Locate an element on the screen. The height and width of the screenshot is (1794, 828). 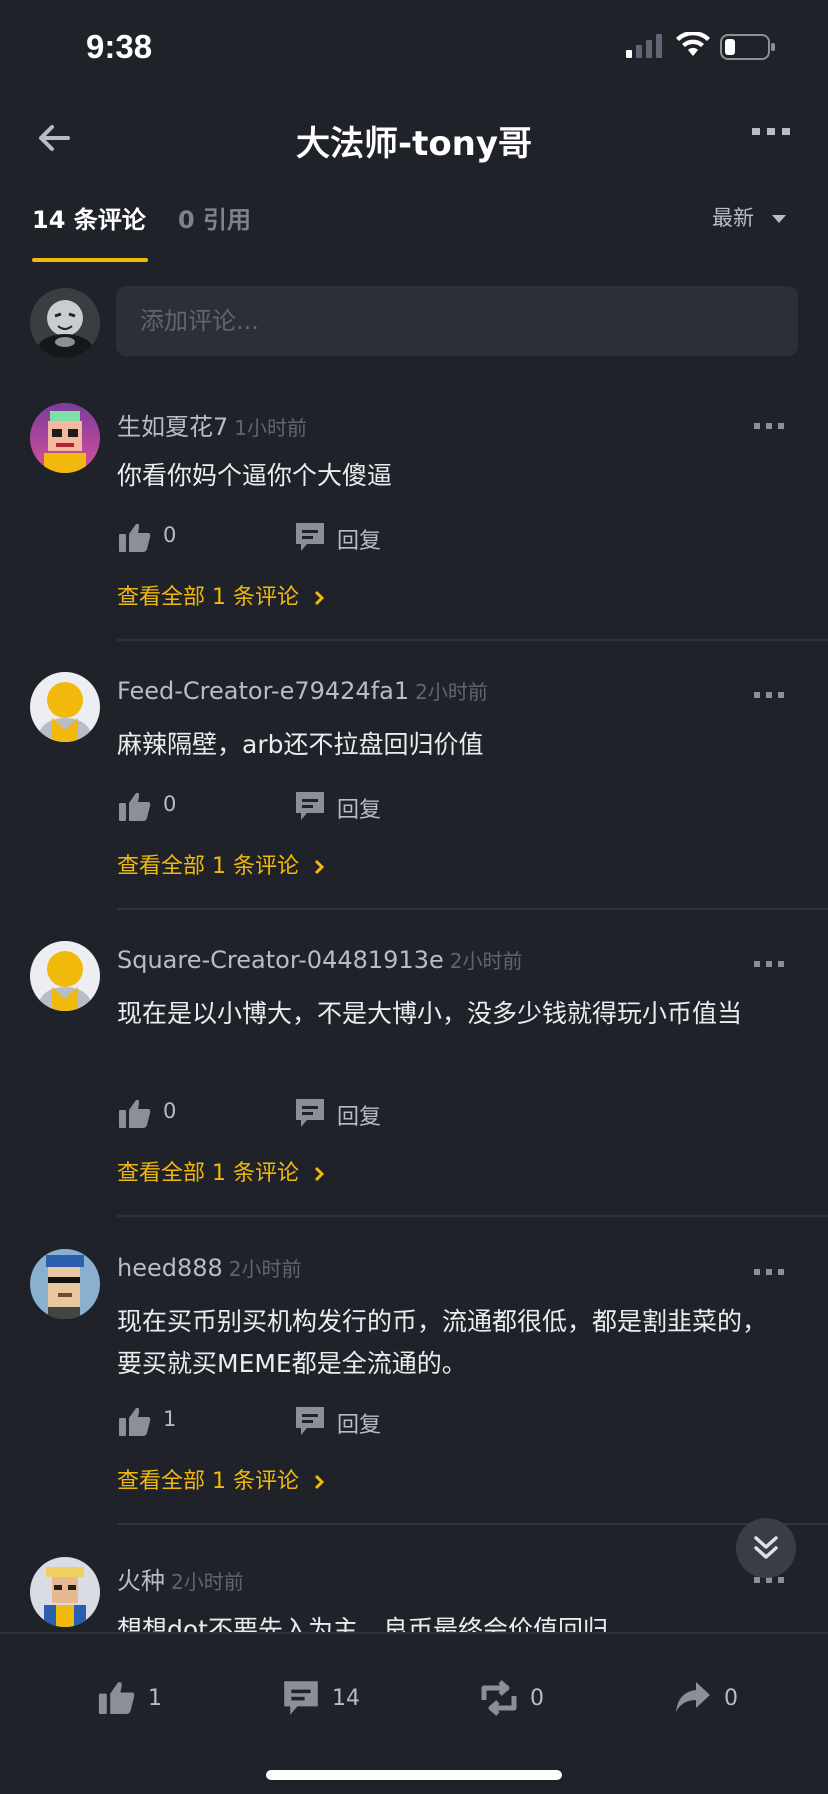
comment-text: 想想dot不要先入为主，良币最终会价值回归 is located at coordinates (362, 1623).